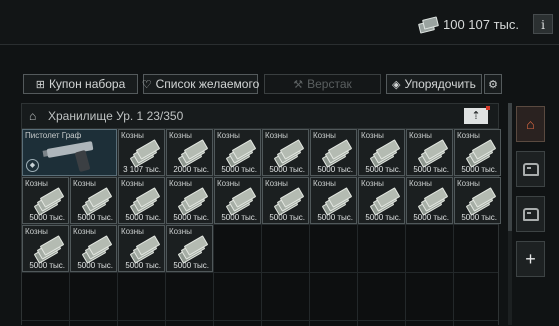 This screenshot has height=326, width=559. I want to click on sidebar-home-button: ⌂, so click(530, 124).